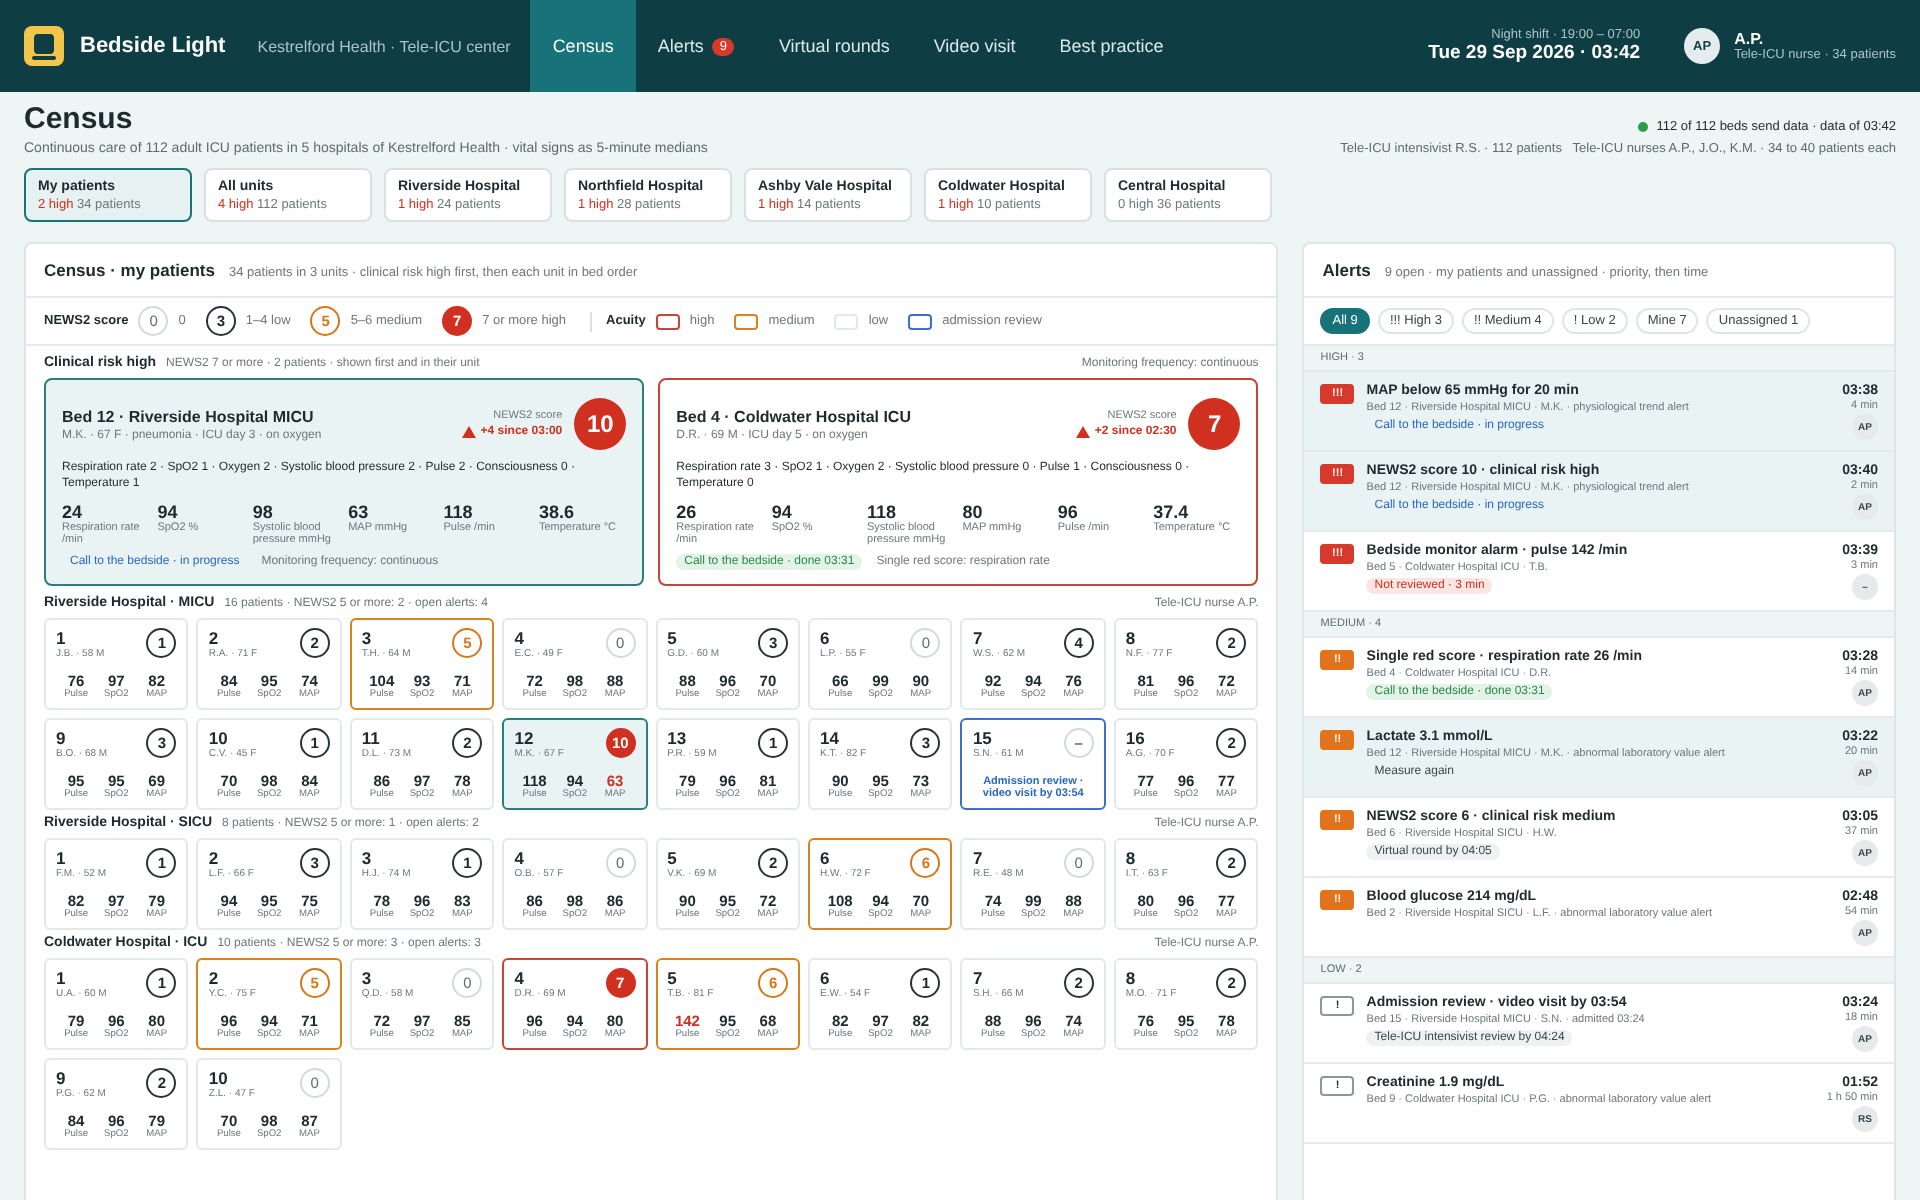 The image size is (1920, 1200). Describe the element at coordinates (359, 511) in the screenshot. I see `vital-value: 63` at that location.